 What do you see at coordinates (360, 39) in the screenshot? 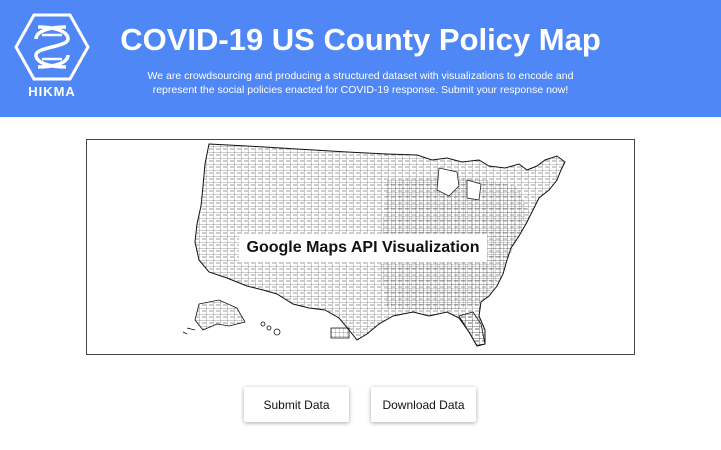
I see `page-title: COVID-19 US County Policy Map` at bounding box center [360, 39].